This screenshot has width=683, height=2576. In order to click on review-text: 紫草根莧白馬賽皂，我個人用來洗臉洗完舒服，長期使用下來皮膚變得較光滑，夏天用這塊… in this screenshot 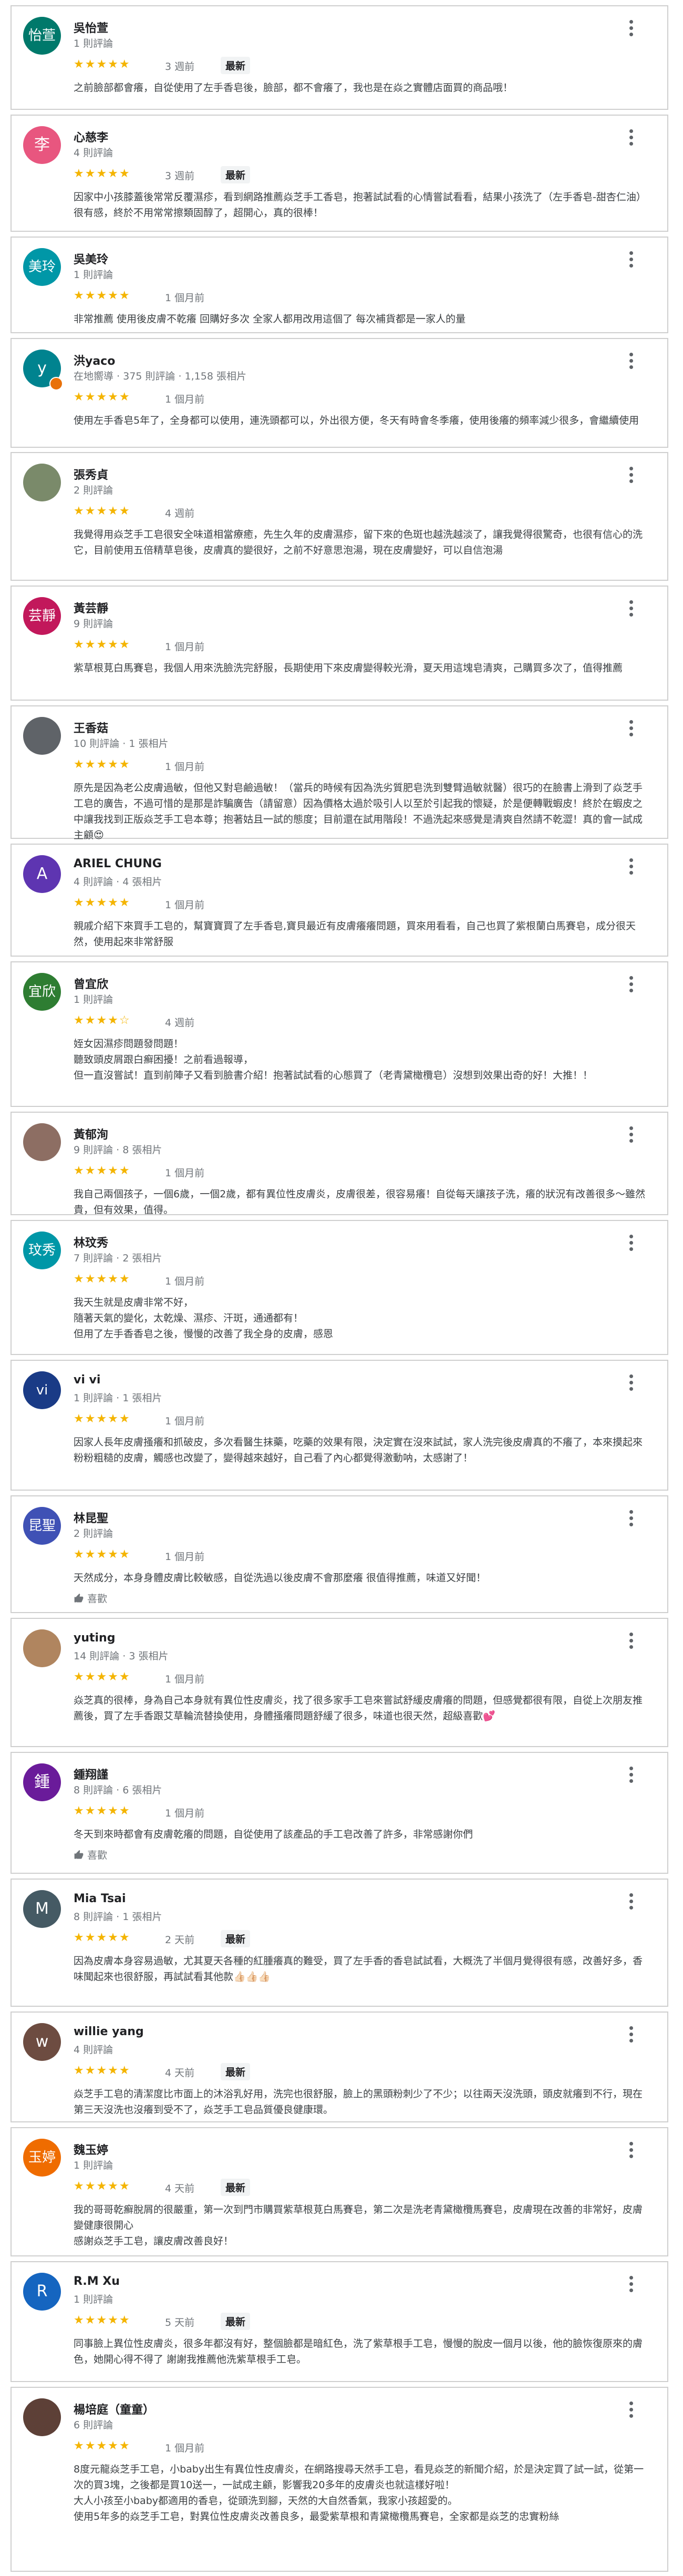, I will do `click(348, 668)`.